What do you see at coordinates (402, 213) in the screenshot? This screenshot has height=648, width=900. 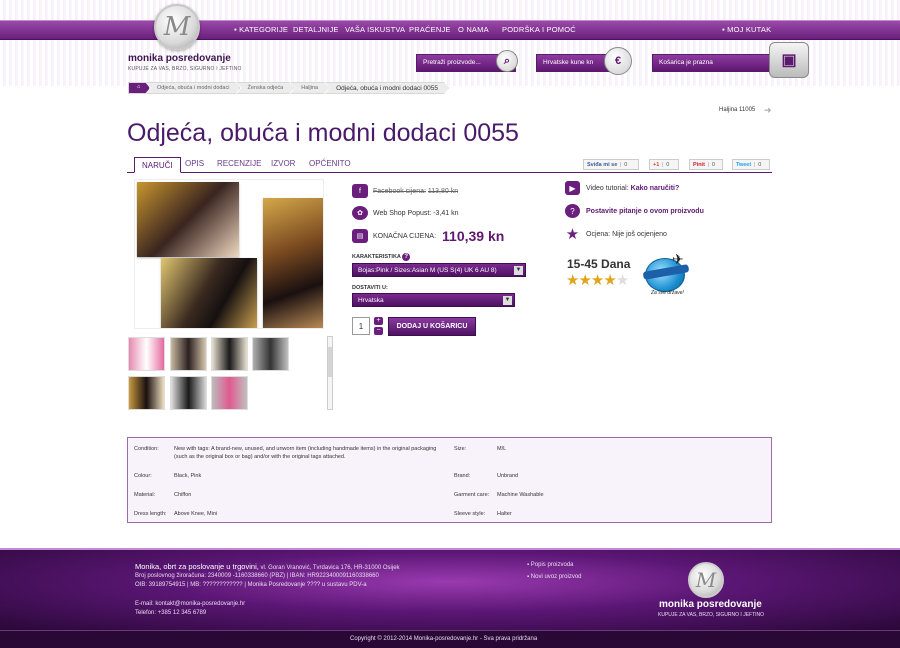 I see `discount-label: Web Shop Popust:` at bounding box center [402, 213].